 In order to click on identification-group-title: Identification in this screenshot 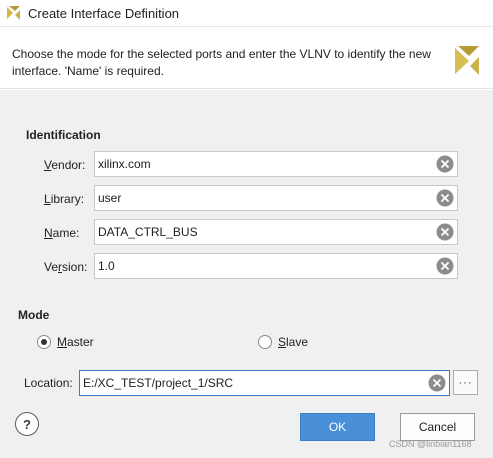, I will do `click(63, 135)`.